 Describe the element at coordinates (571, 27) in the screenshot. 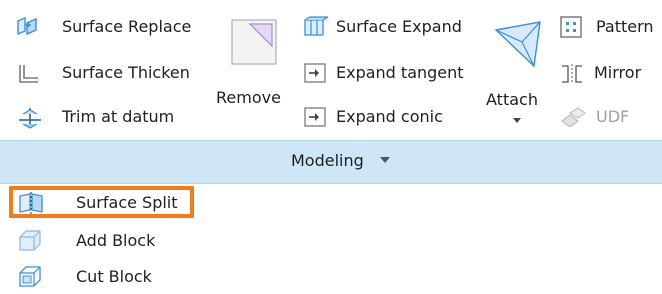

I see `pattern-icon` at that location.